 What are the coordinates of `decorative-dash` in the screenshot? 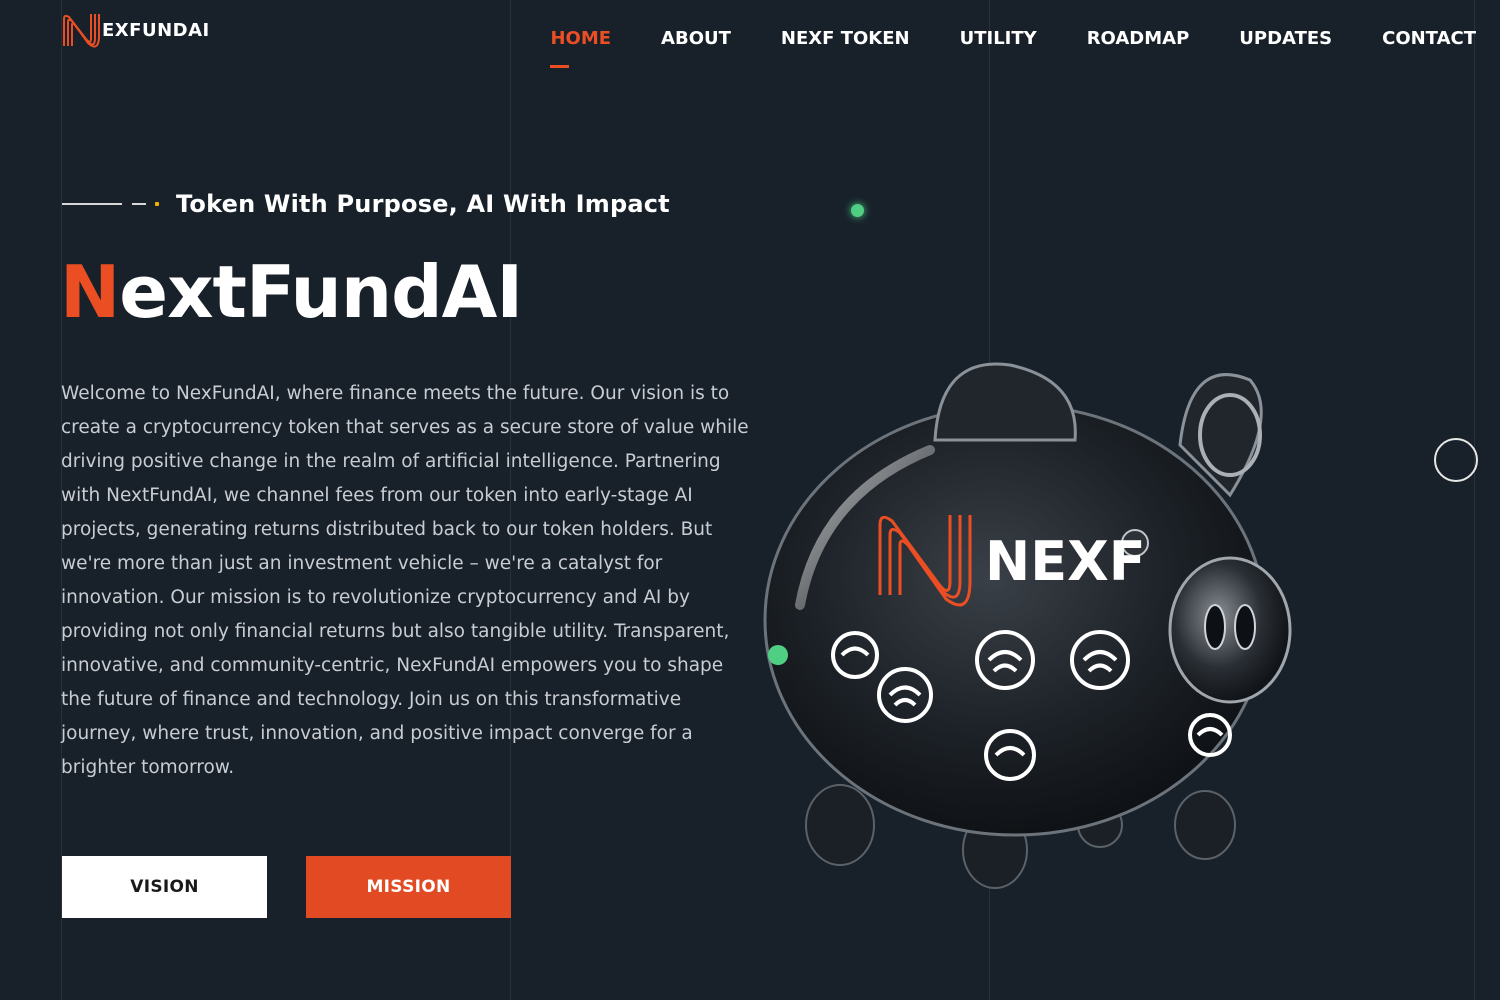 It's located at (139, 204).